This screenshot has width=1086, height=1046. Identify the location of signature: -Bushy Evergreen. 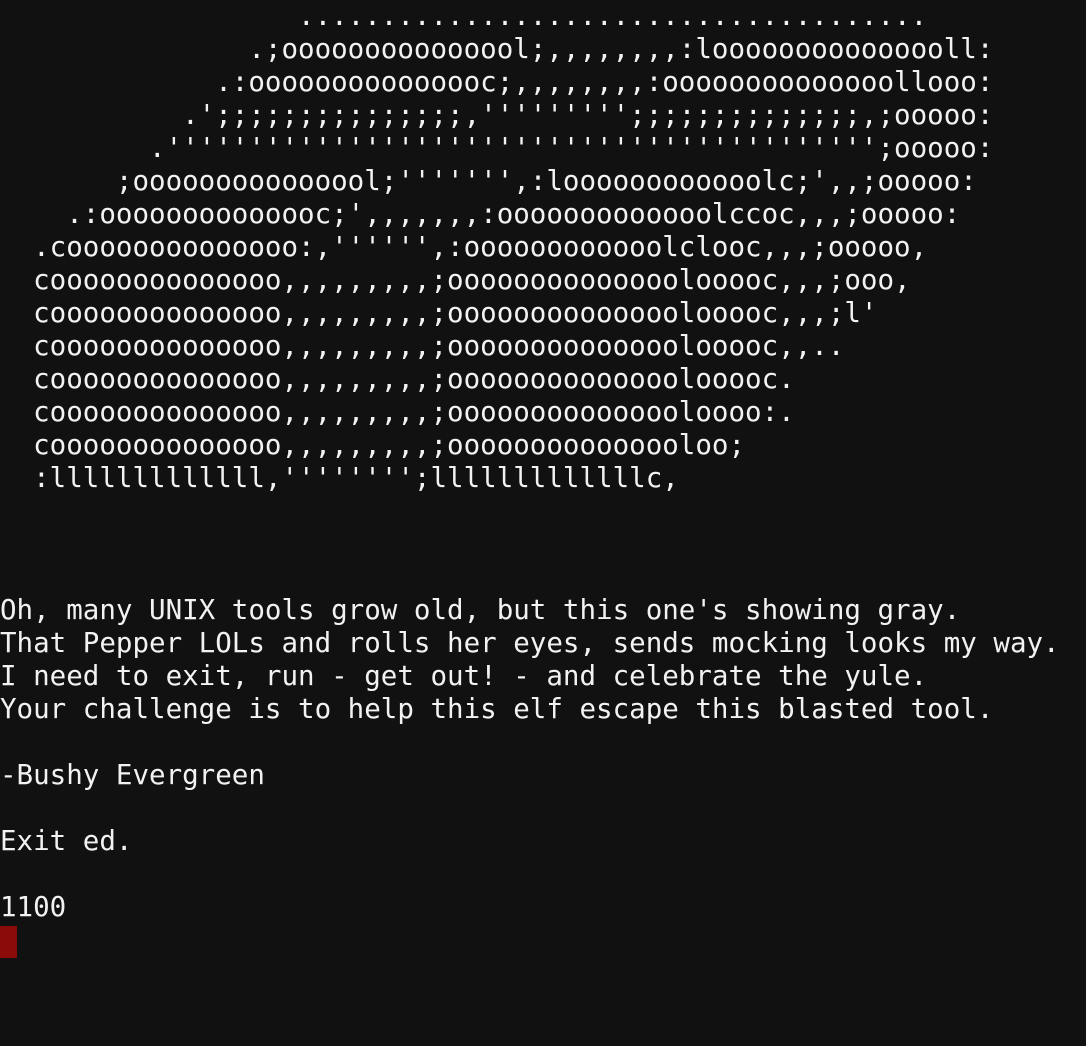
(132, 775).